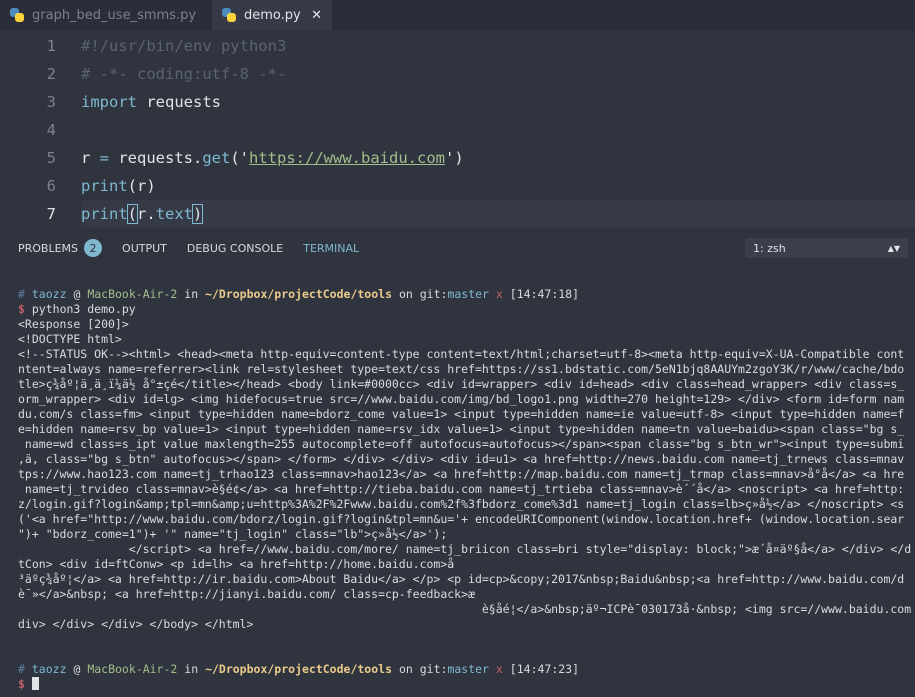 The height and width of the screenshot is (697, 915). What do you see at coordinates (197, 214) in the screenshot?
I see `code-token: )` at bounding box center [197, 214].